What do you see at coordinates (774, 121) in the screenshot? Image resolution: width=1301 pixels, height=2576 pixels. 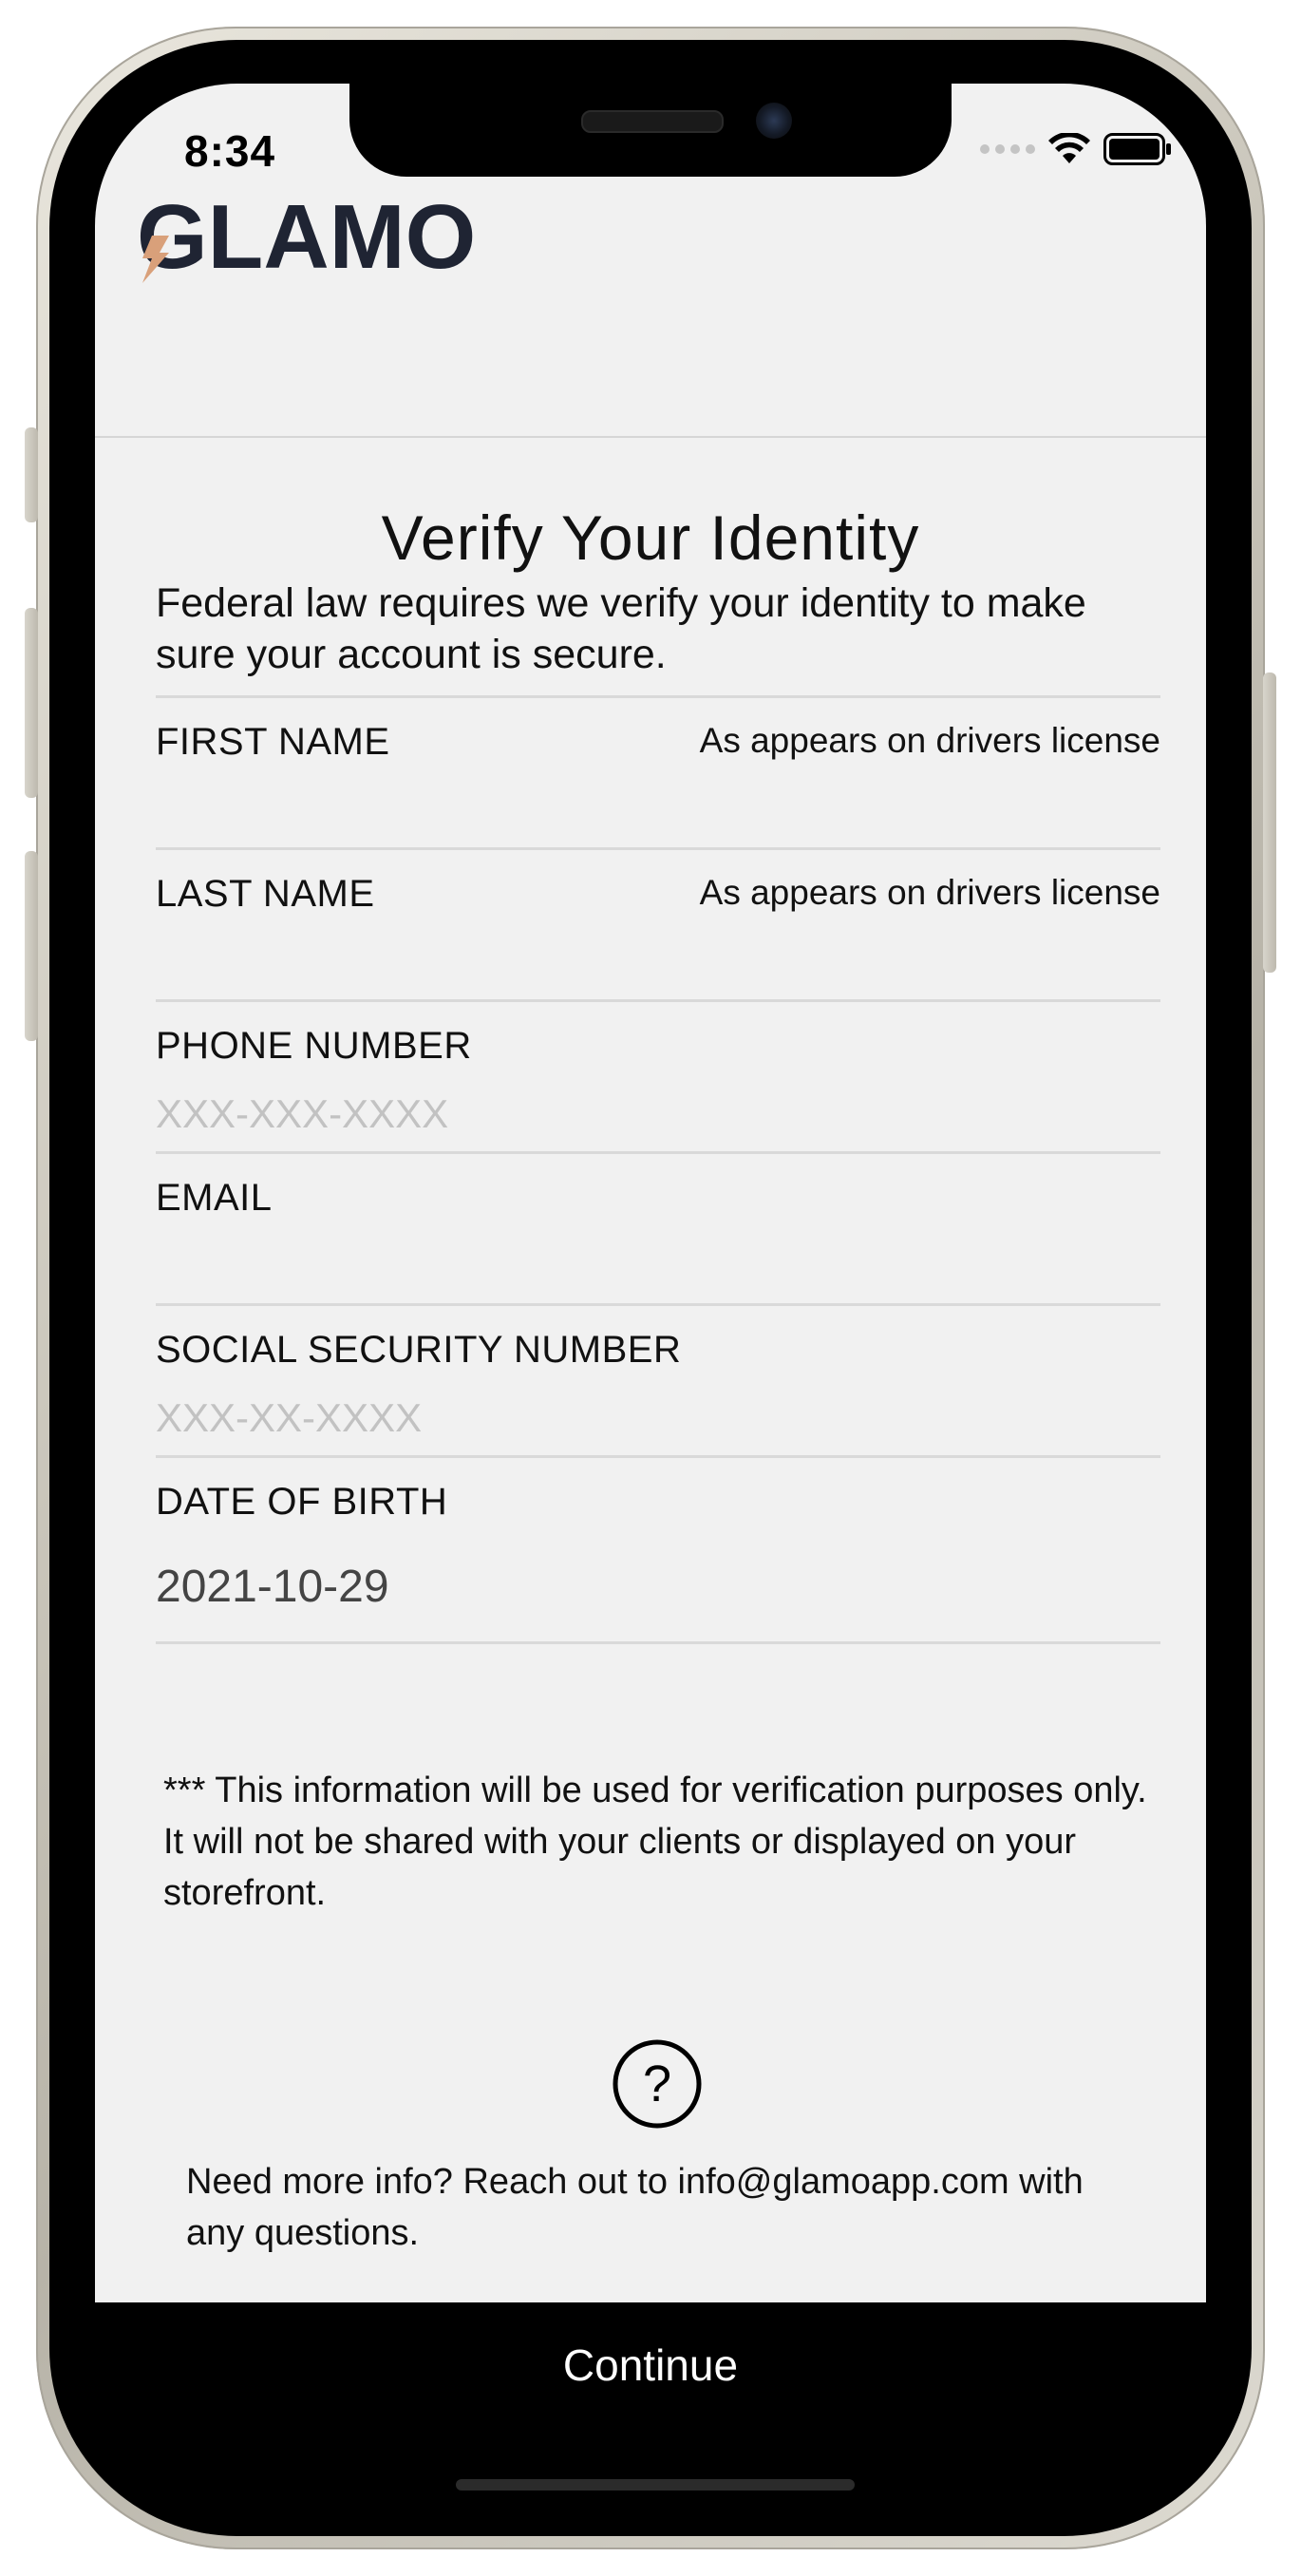 I see `front-camera` at bounding box center [774, 121].